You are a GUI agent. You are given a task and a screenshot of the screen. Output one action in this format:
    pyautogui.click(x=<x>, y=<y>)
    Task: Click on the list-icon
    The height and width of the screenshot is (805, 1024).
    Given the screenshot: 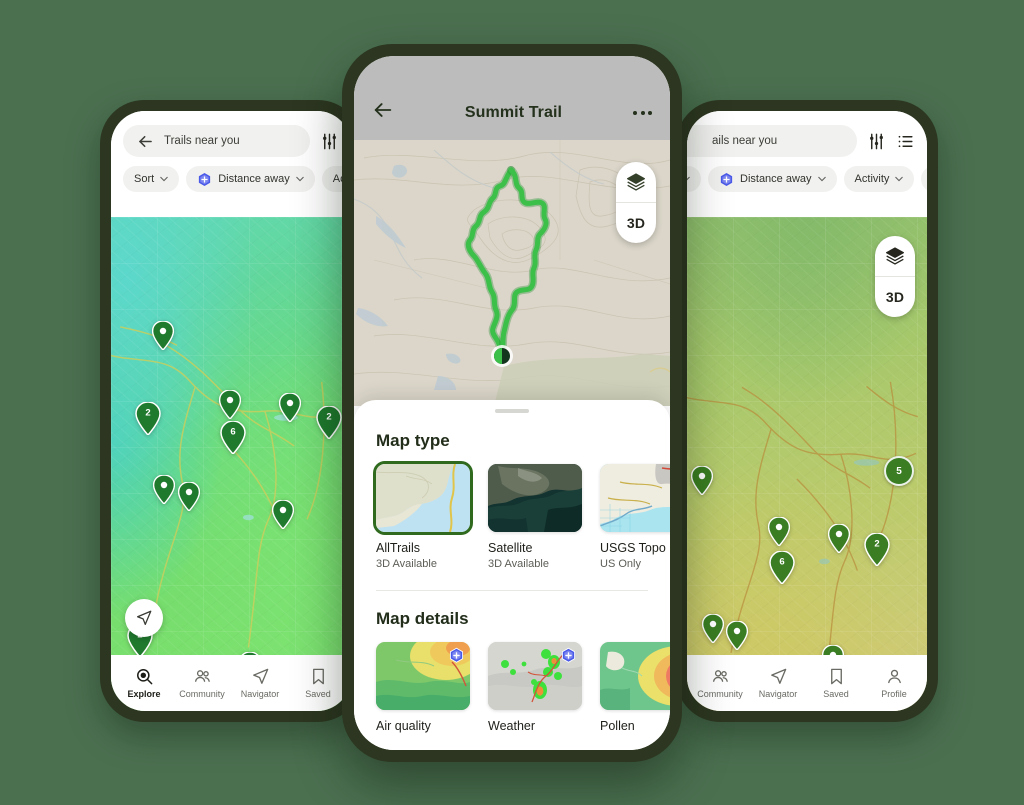 What is the action you would take?
    pyautogui.click(x=905, y=141)
    